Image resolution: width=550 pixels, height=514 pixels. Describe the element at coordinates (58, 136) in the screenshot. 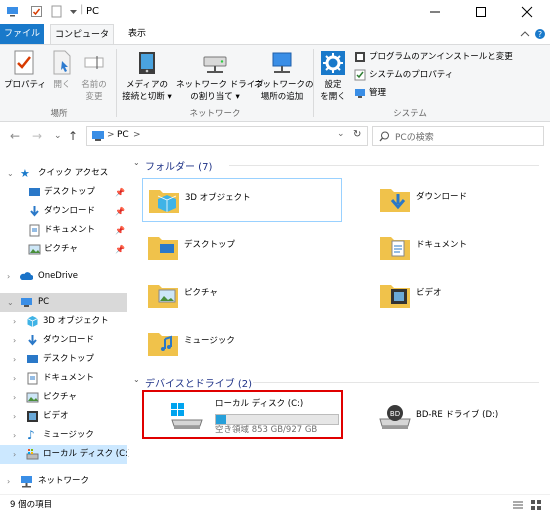

I see `recent-locations-button: ⌄` at that location.